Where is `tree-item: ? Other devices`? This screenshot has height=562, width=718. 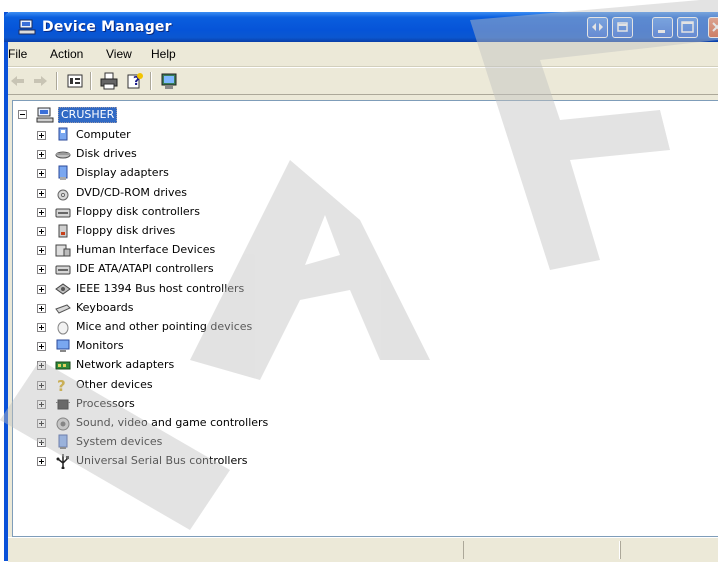 tree-item: ? Other devices is located at coordinates (183, 386).